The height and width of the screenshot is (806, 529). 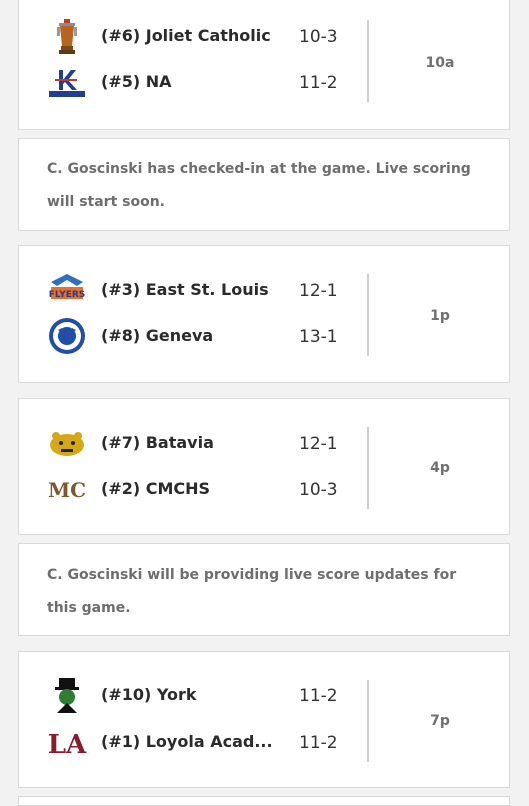 I want to click on mc-logo-icon: MC, so click(x=67, y=489).